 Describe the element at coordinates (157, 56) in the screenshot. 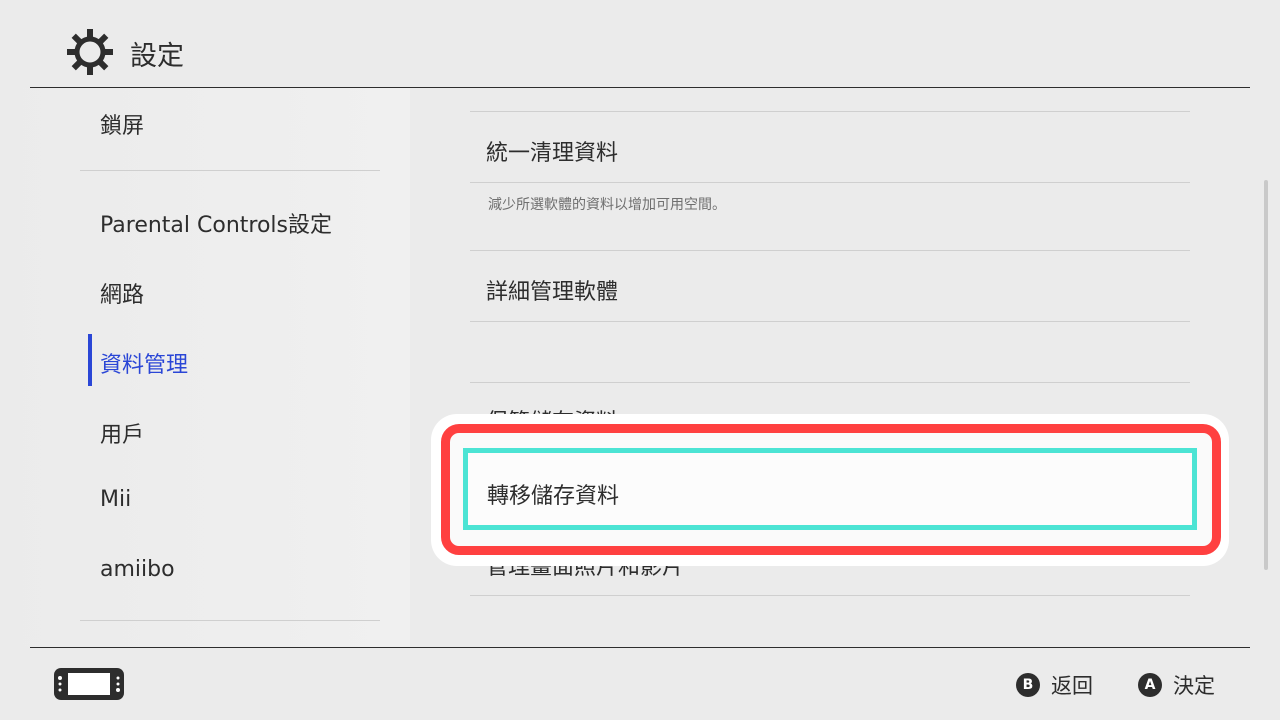

I see `page-title: 設定` at that location.